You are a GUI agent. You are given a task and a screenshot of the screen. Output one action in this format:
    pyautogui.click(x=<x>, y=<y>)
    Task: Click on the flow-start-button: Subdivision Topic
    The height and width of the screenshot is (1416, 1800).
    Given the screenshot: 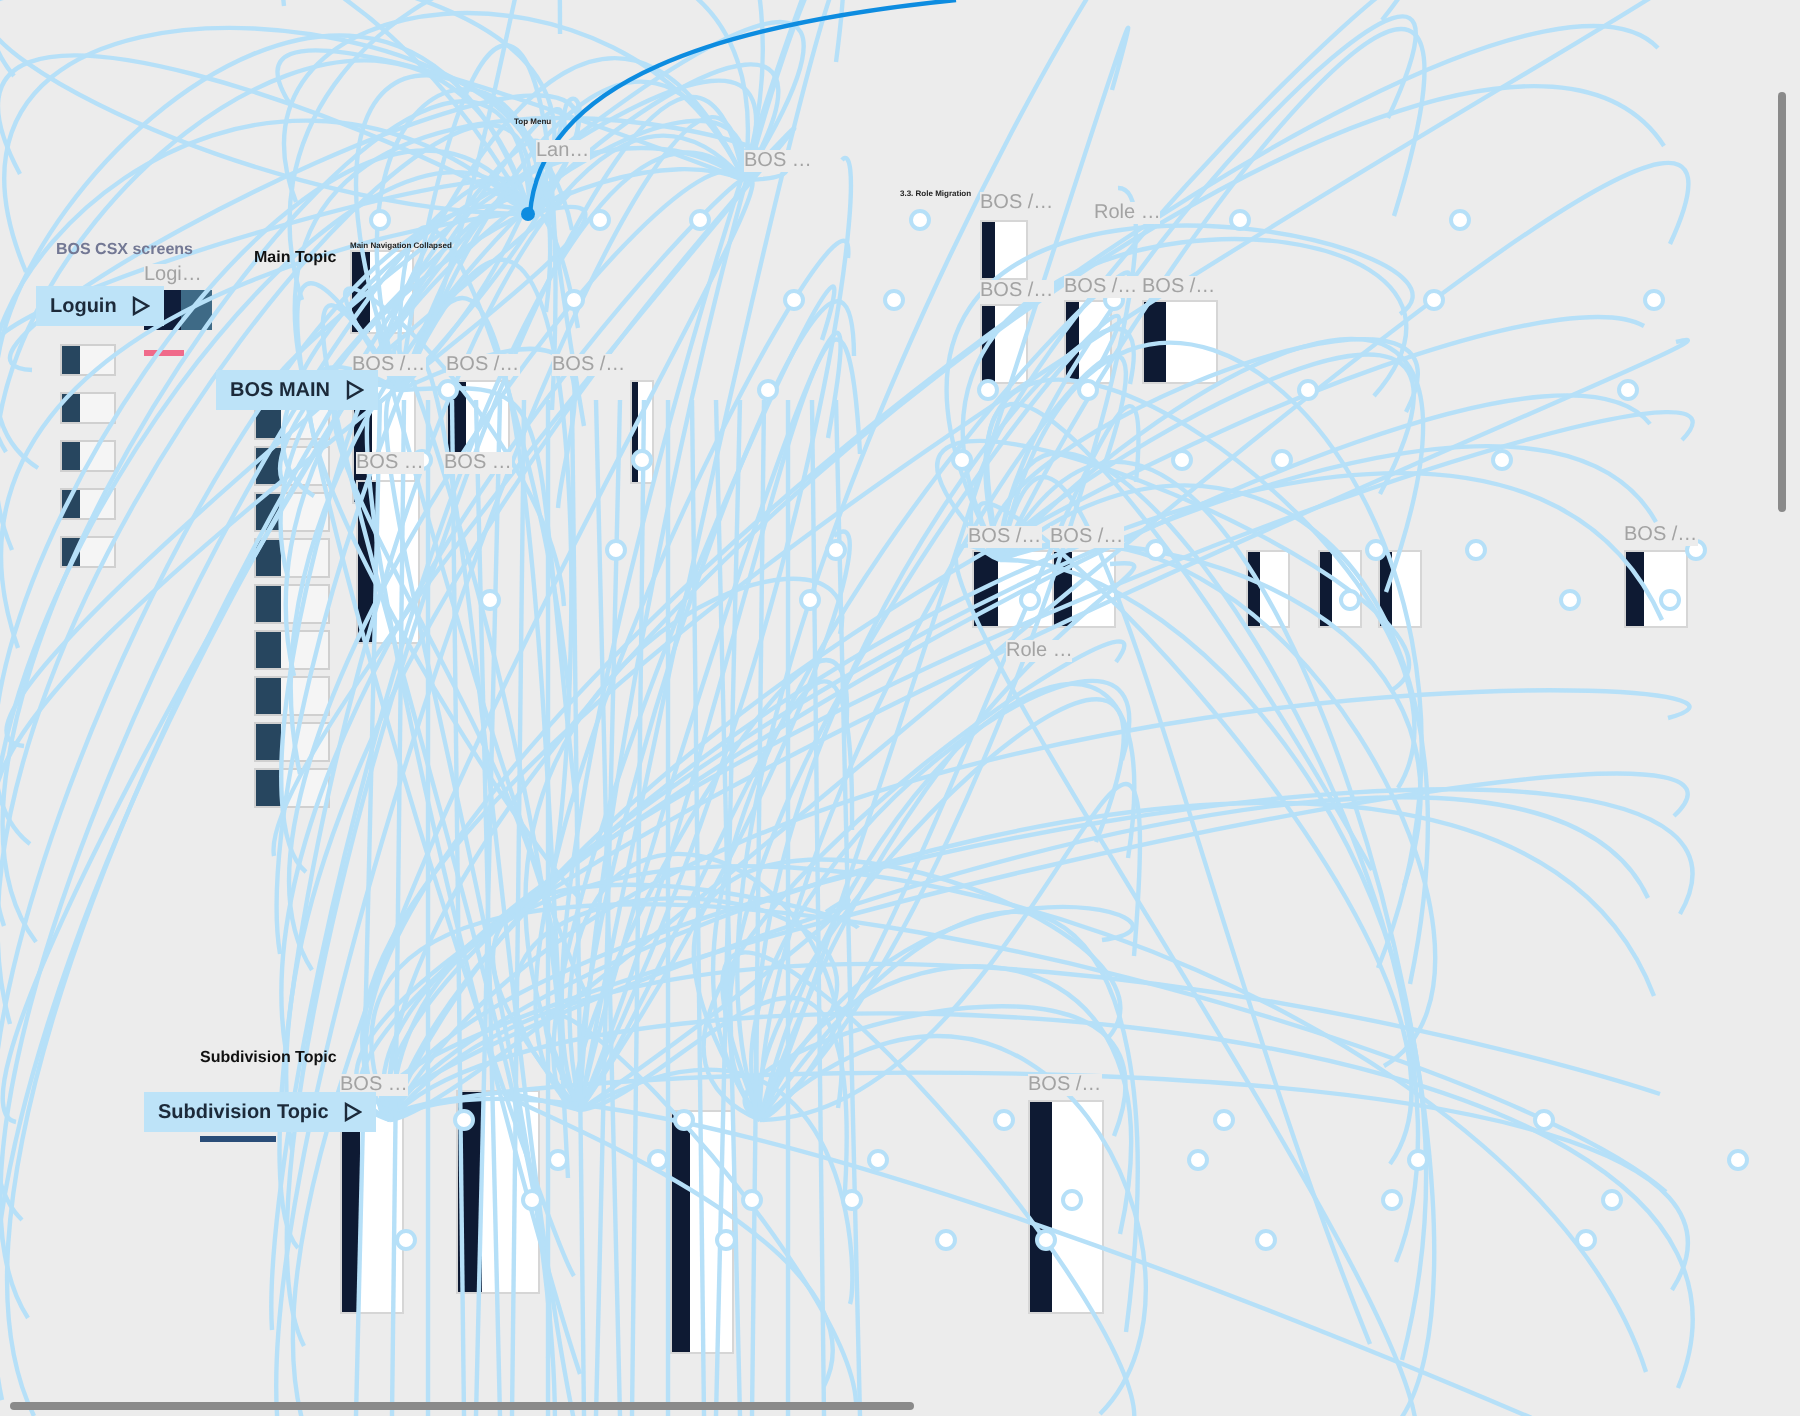 What is the action you would take?
    pyautogui.click(x=260, y=1112)
    